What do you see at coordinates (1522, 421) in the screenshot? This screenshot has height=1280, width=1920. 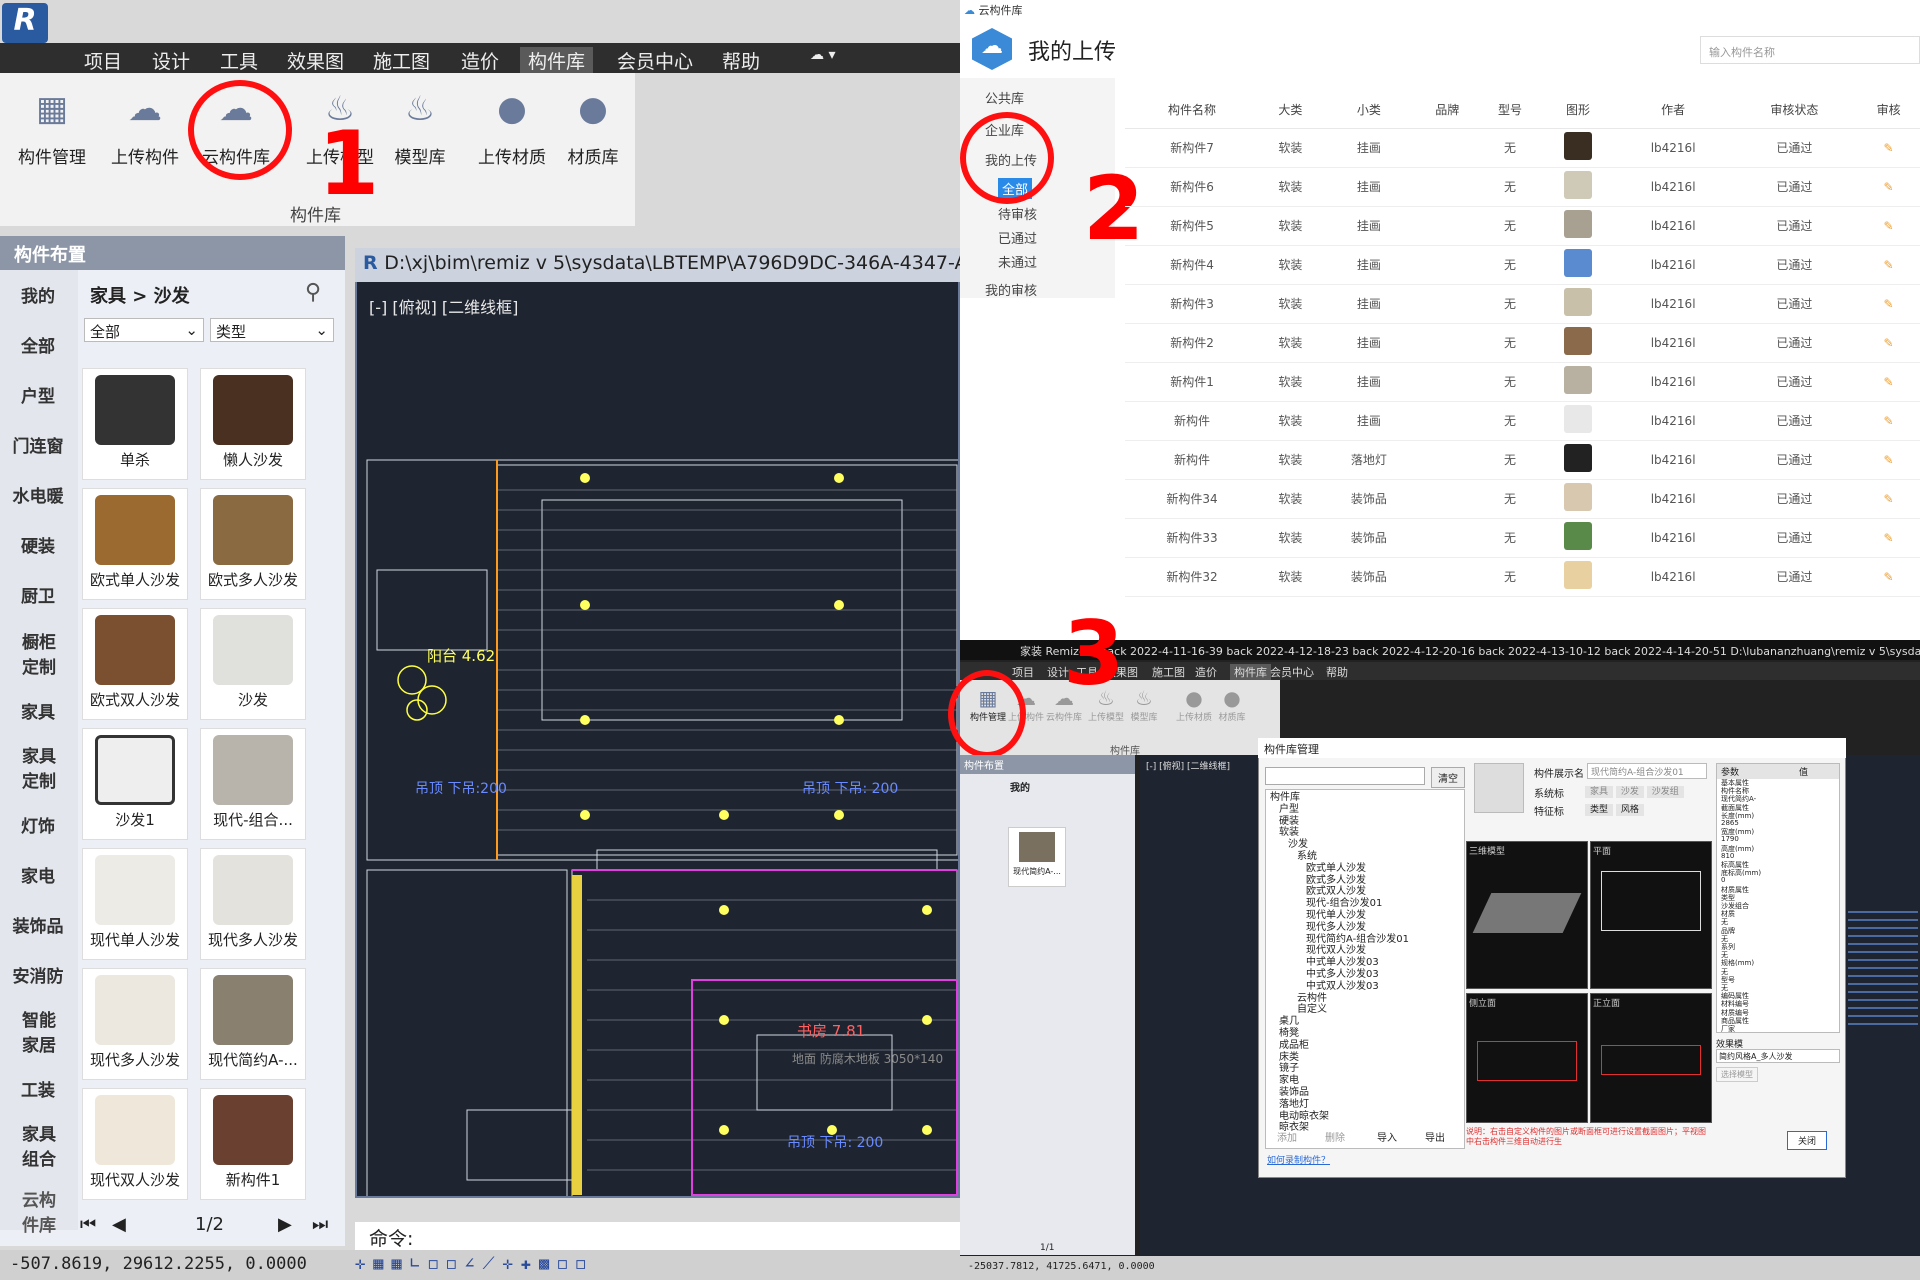 I see `table-row: 新构件 软装 挂画 无 lb4216l 已通过 ✎` at bounding box center [1522, 421].